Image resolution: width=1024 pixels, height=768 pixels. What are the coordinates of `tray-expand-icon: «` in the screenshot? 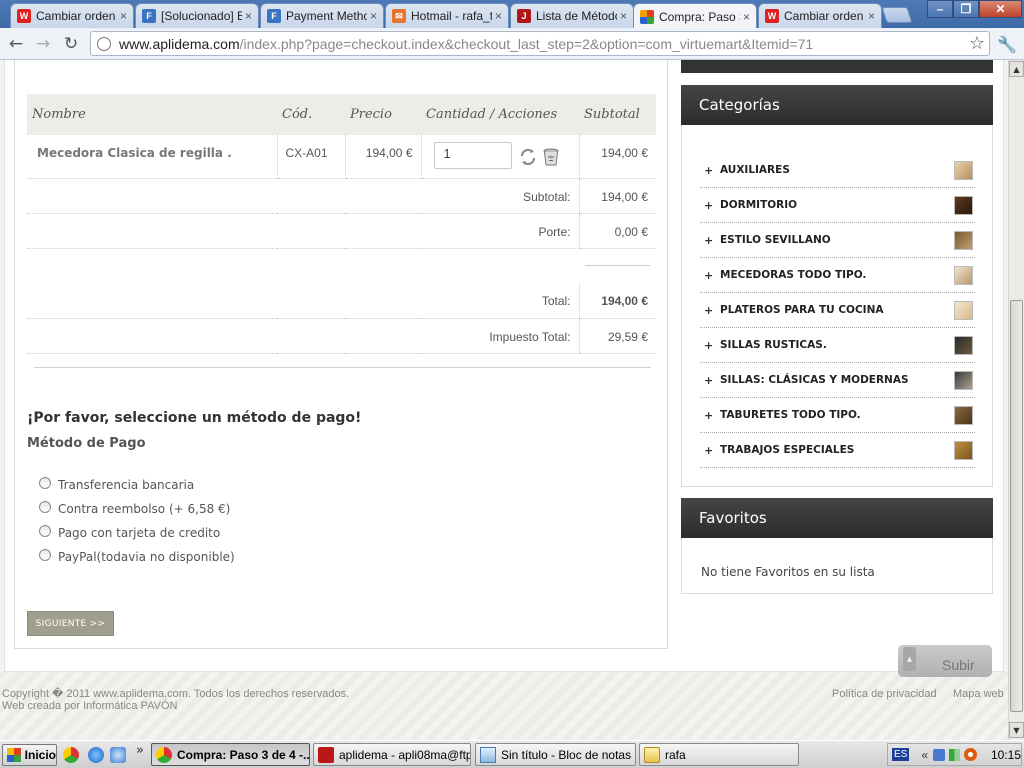 It's located at (924, 755).